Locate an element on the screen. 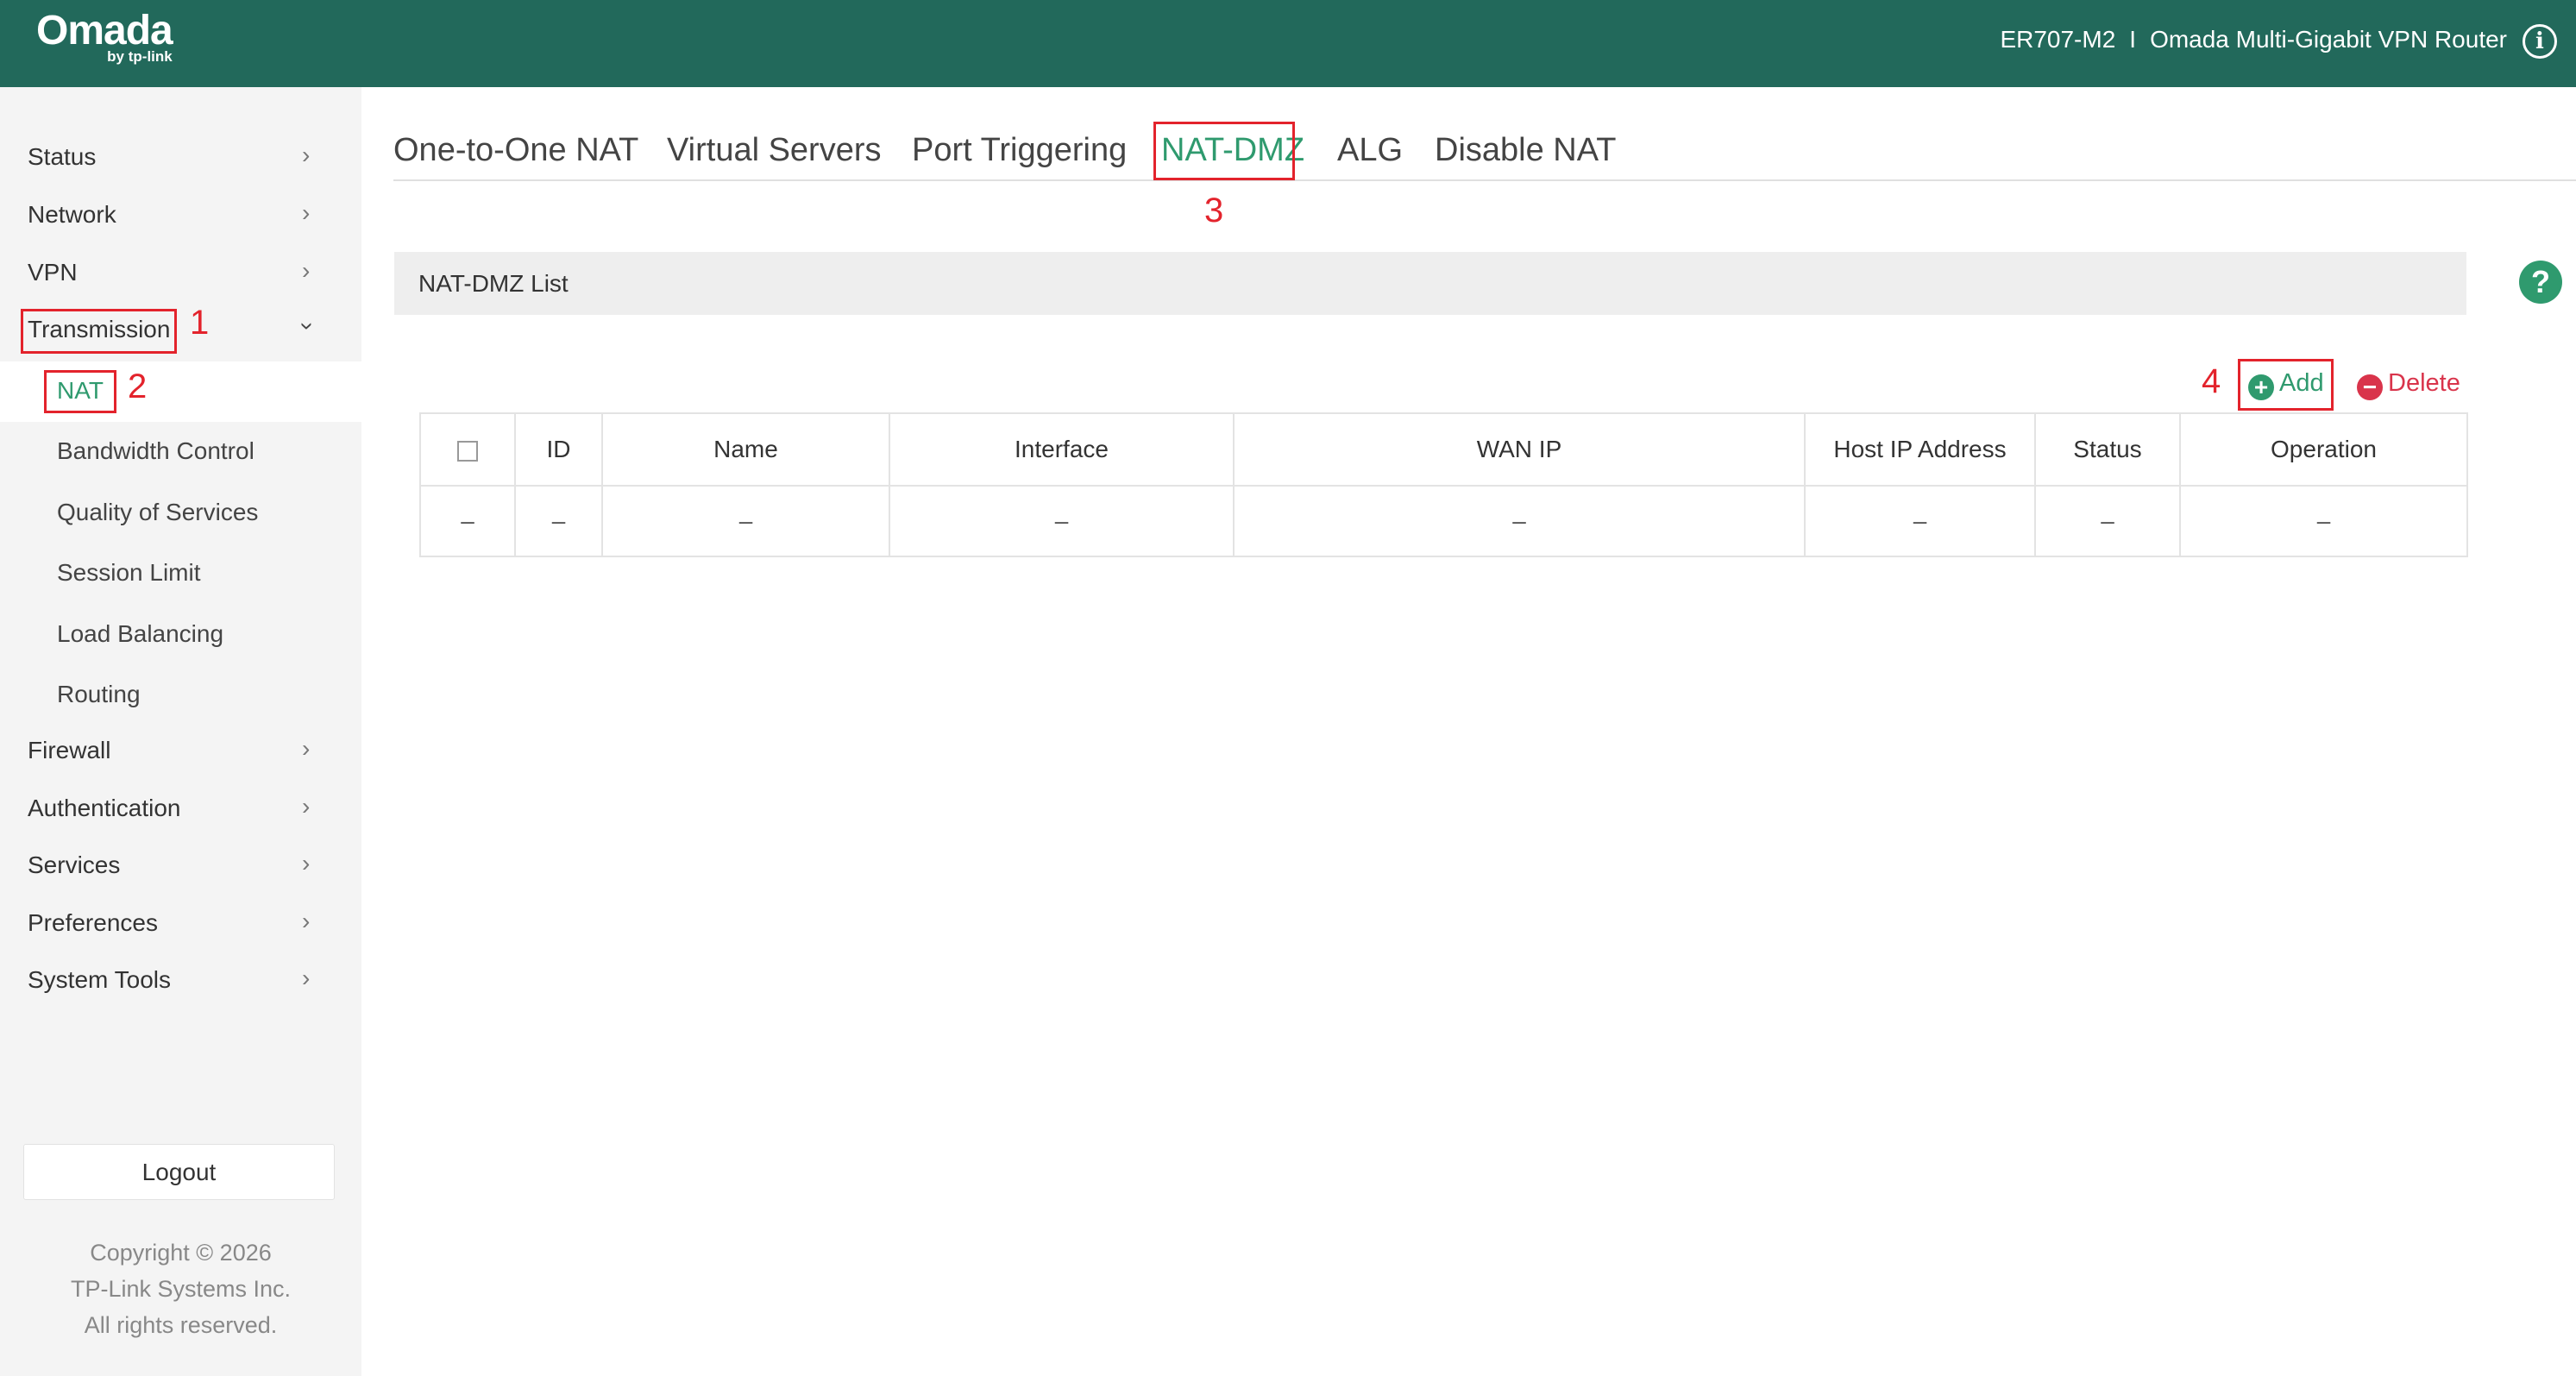 The height and width of the screenshot is (1376, 2576). add-button: + Add is located at coordinates (2286, 385).